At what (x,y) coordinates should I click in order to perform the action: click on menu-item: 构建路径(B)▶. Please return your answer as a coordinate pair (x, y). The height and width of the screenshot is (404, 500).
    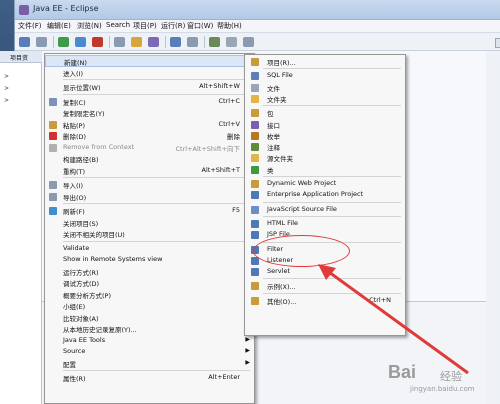
    Looking at the image, I should click on (149, 159).